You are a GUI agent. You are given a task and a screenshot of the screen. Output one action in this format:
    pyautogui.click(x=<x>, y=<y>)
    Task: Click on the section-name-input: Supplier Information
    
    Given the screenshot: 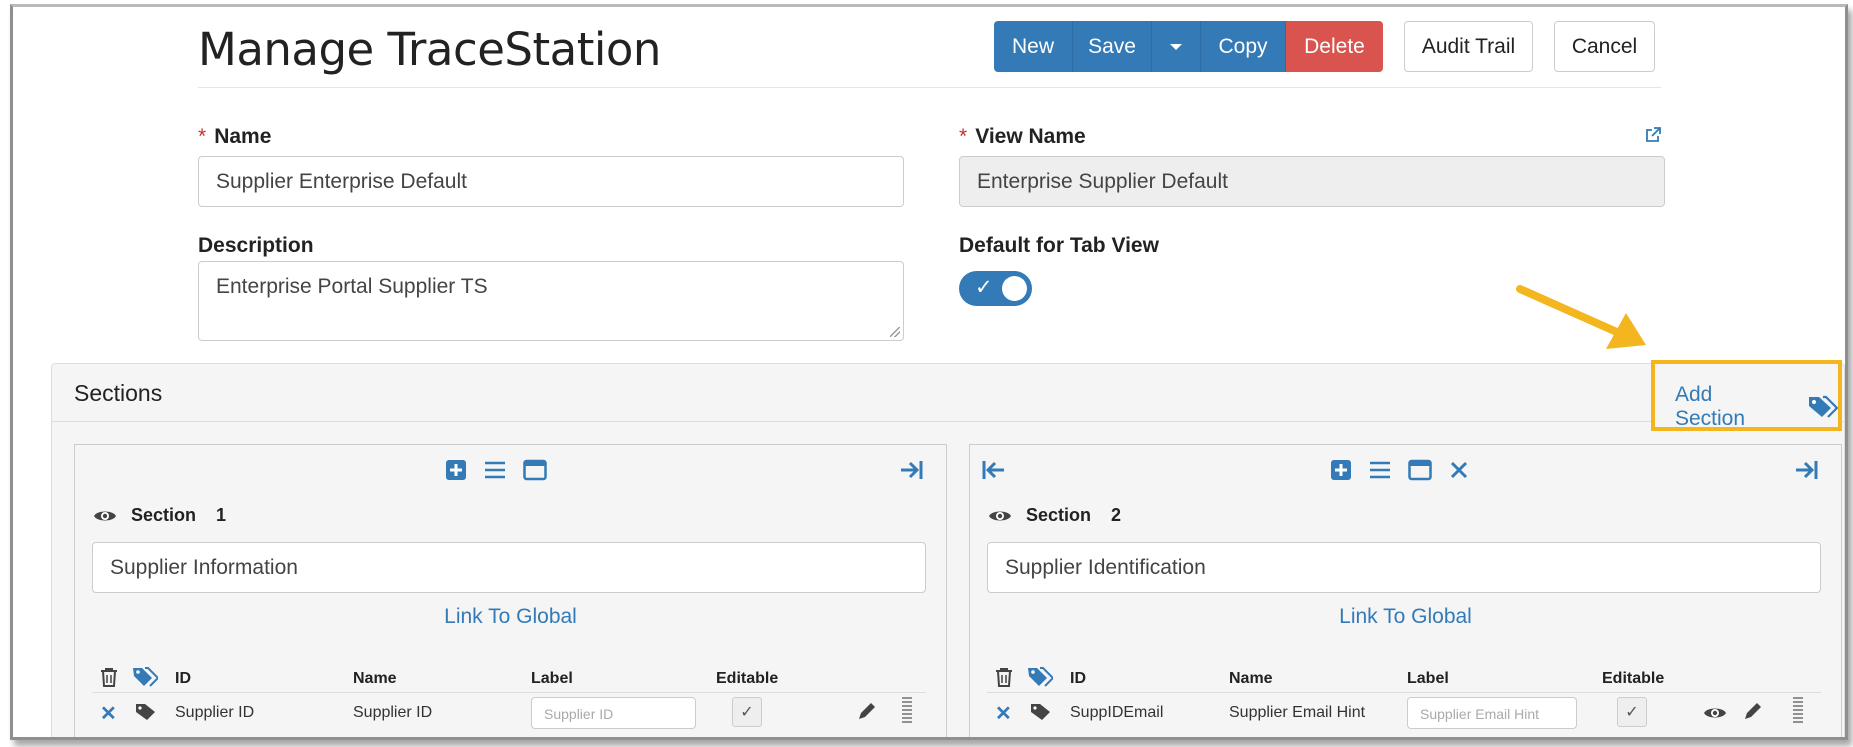 What is the action you would take?
    pyautogui.click(x=509, y=567)
    